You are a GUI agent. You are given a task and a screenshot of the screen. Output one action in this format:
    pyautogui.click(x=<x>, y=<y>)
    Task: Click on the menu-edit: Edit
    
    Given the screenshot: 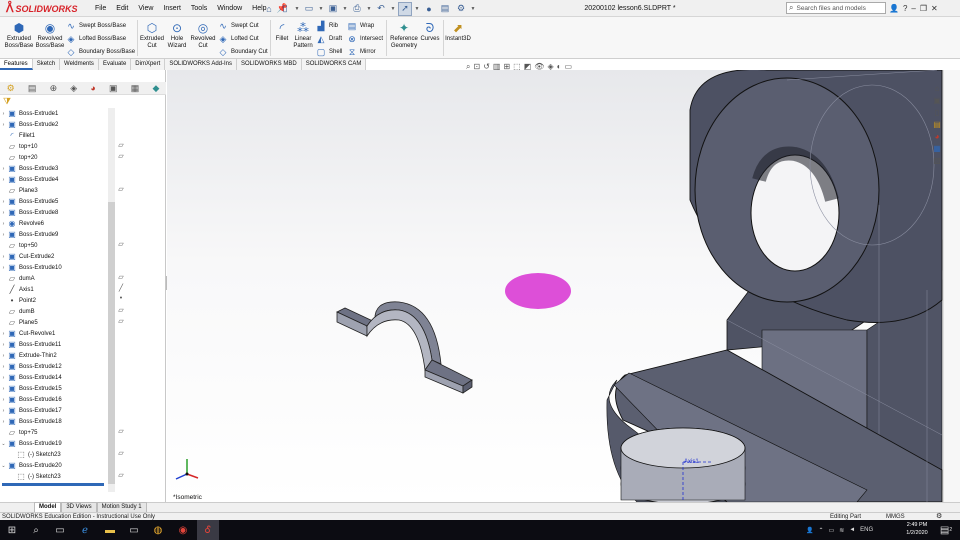 What is the action you would take?
    pyautogui.click(x=122, y=8)
    